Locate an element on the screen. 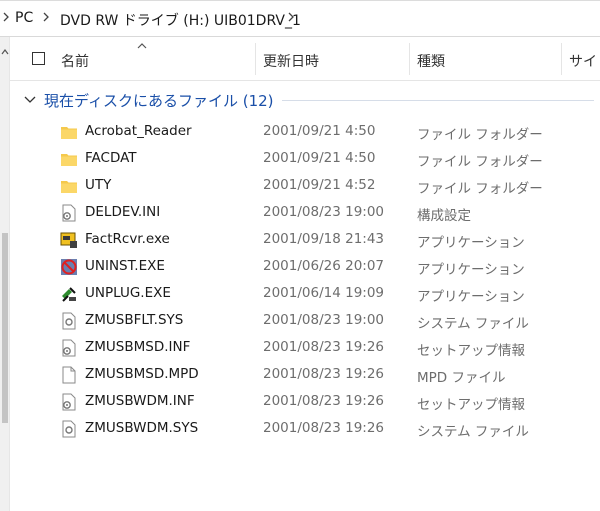 The image size is (600, 511). address-bar: PC DVD RW ドライブ (H:) UIB01DRV_1 is located at coordinates (300, 19).